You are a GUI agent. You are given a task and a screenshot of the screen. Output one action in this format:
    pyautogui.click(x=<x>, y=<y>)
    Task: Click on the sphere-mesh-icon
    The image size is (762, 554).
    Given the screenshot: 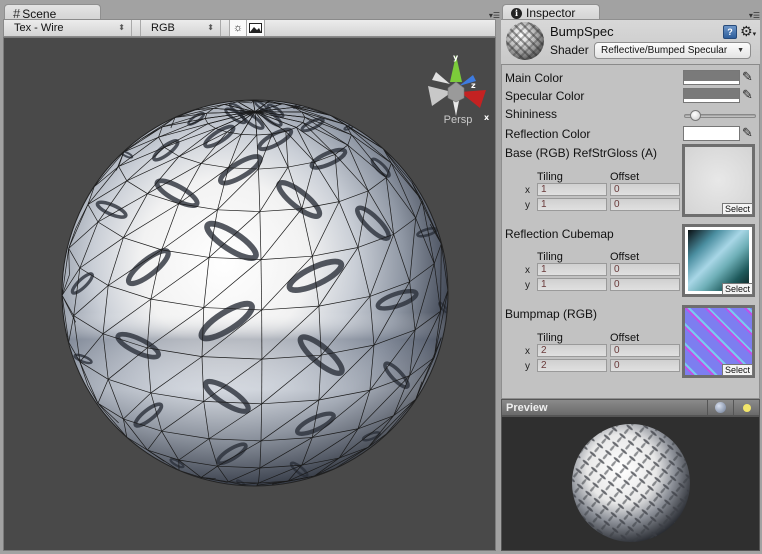 What is the action you would take?
    pyautogui.click(x=720, y=407)
    